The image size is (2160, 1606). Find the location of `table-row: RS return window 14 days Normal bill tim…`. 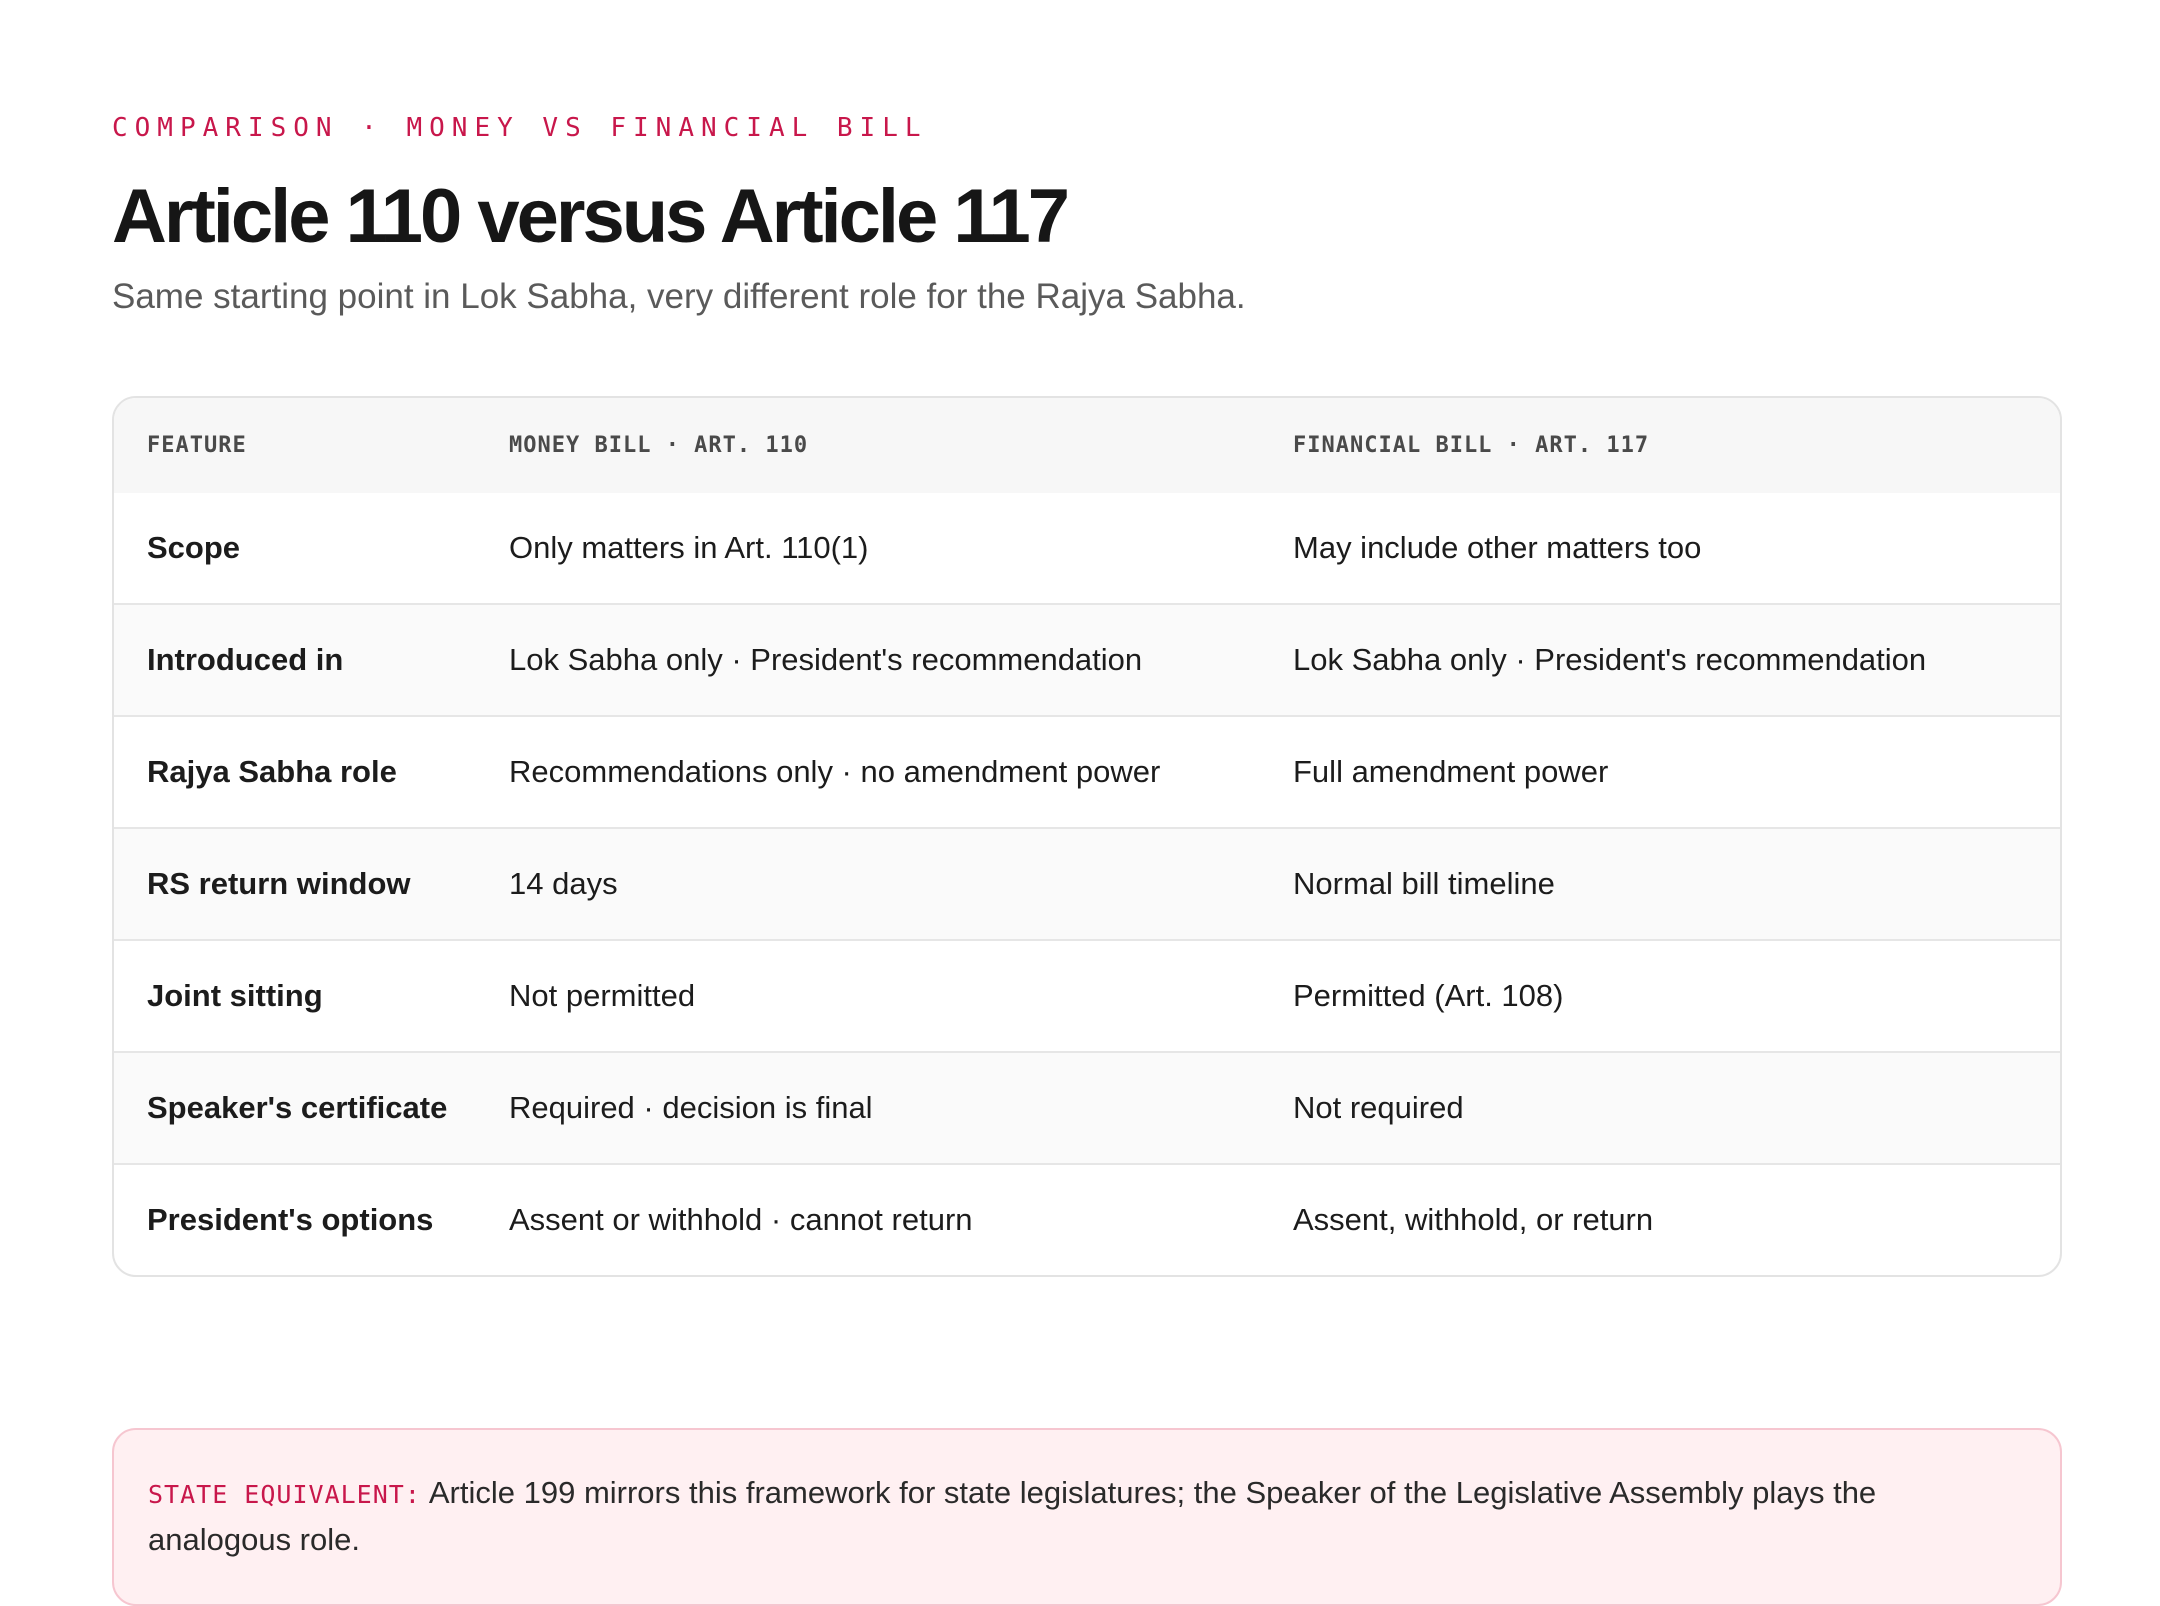

table-row: RS return window 14 days Normal bill tim… is located at coordinates (1087, 883).